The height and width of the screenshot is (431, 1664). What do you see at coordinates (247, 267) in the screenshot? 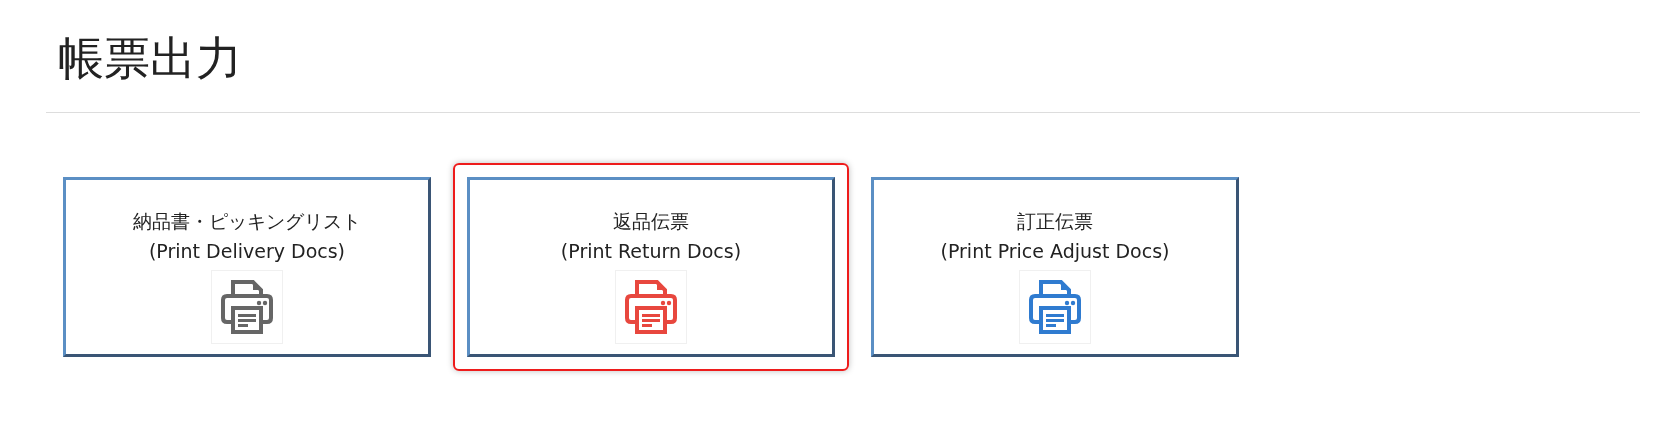
I see `print-card: 納品書・ピッキングリスト (Print Delivery Docs)` at bounding box center [247, 267].